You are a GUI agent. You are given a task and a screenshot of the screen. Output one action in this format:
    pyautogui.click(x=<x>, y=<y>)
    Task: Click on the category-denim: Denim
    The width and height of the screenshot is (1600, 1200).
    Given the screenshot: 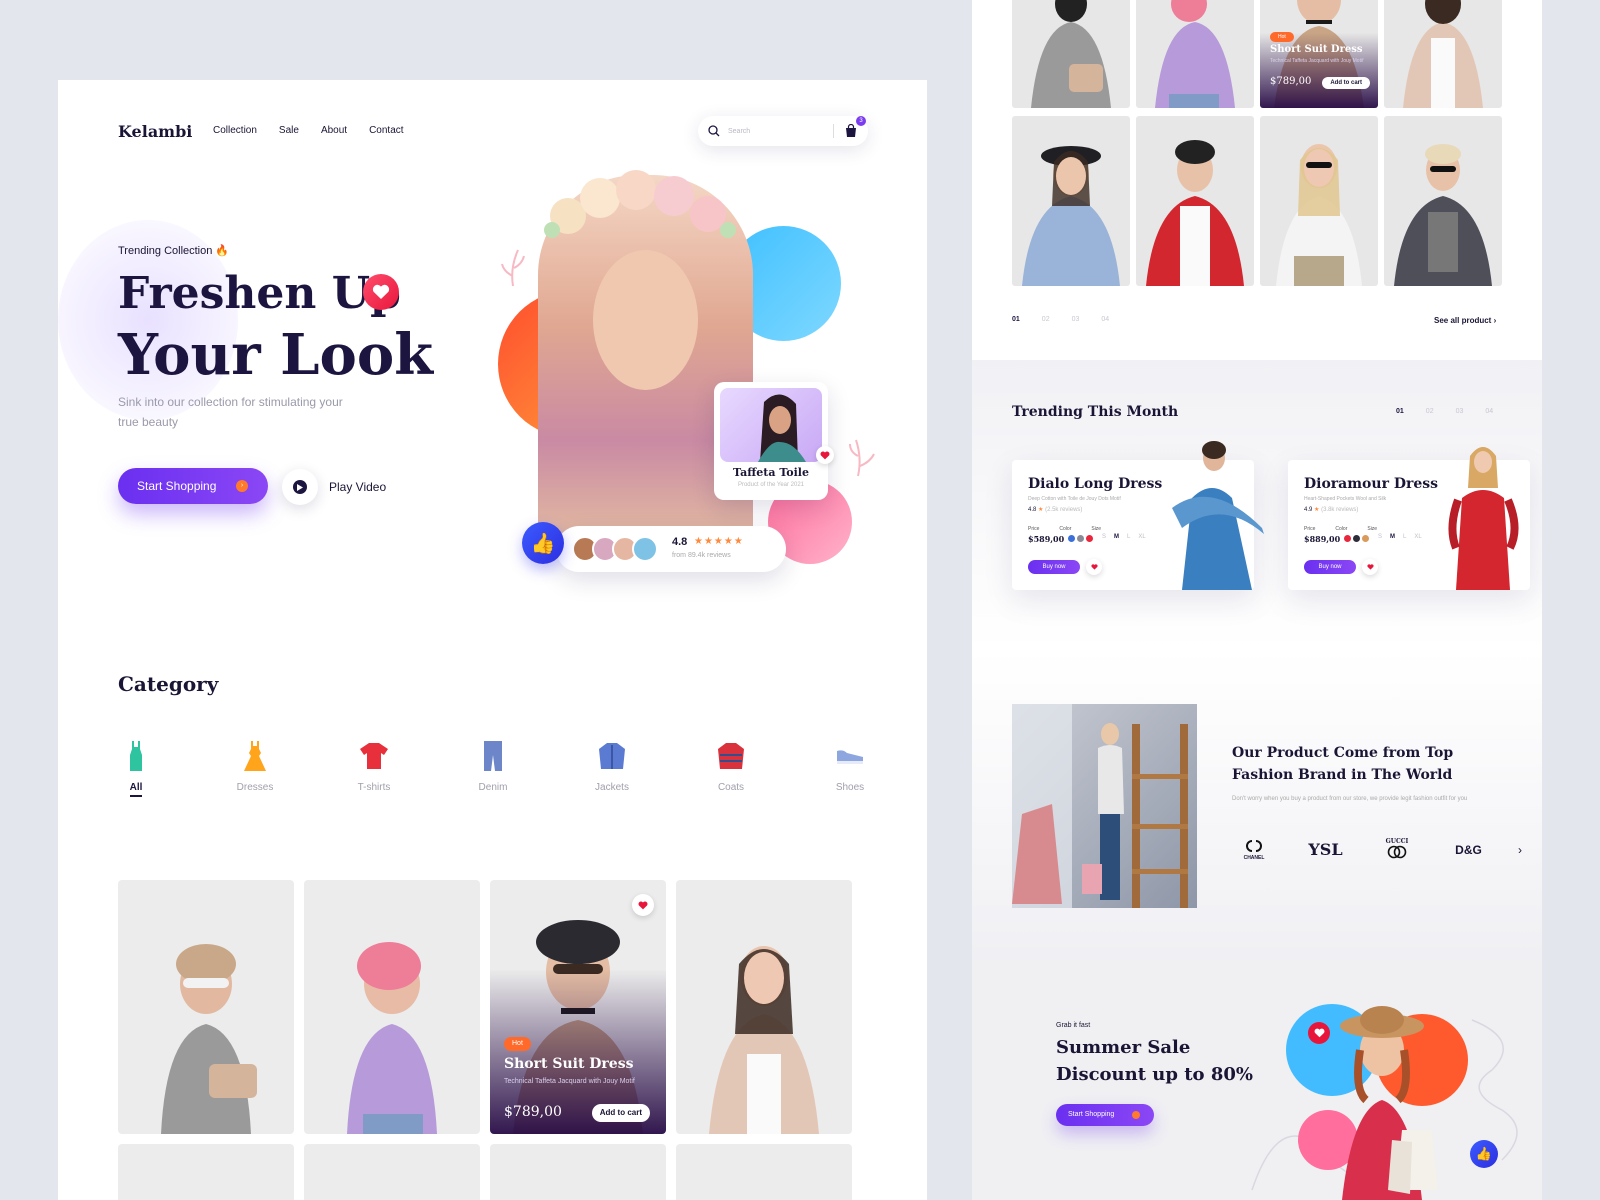 What is the action you would take?
    pyautogui.click(x=493, y=766)
    